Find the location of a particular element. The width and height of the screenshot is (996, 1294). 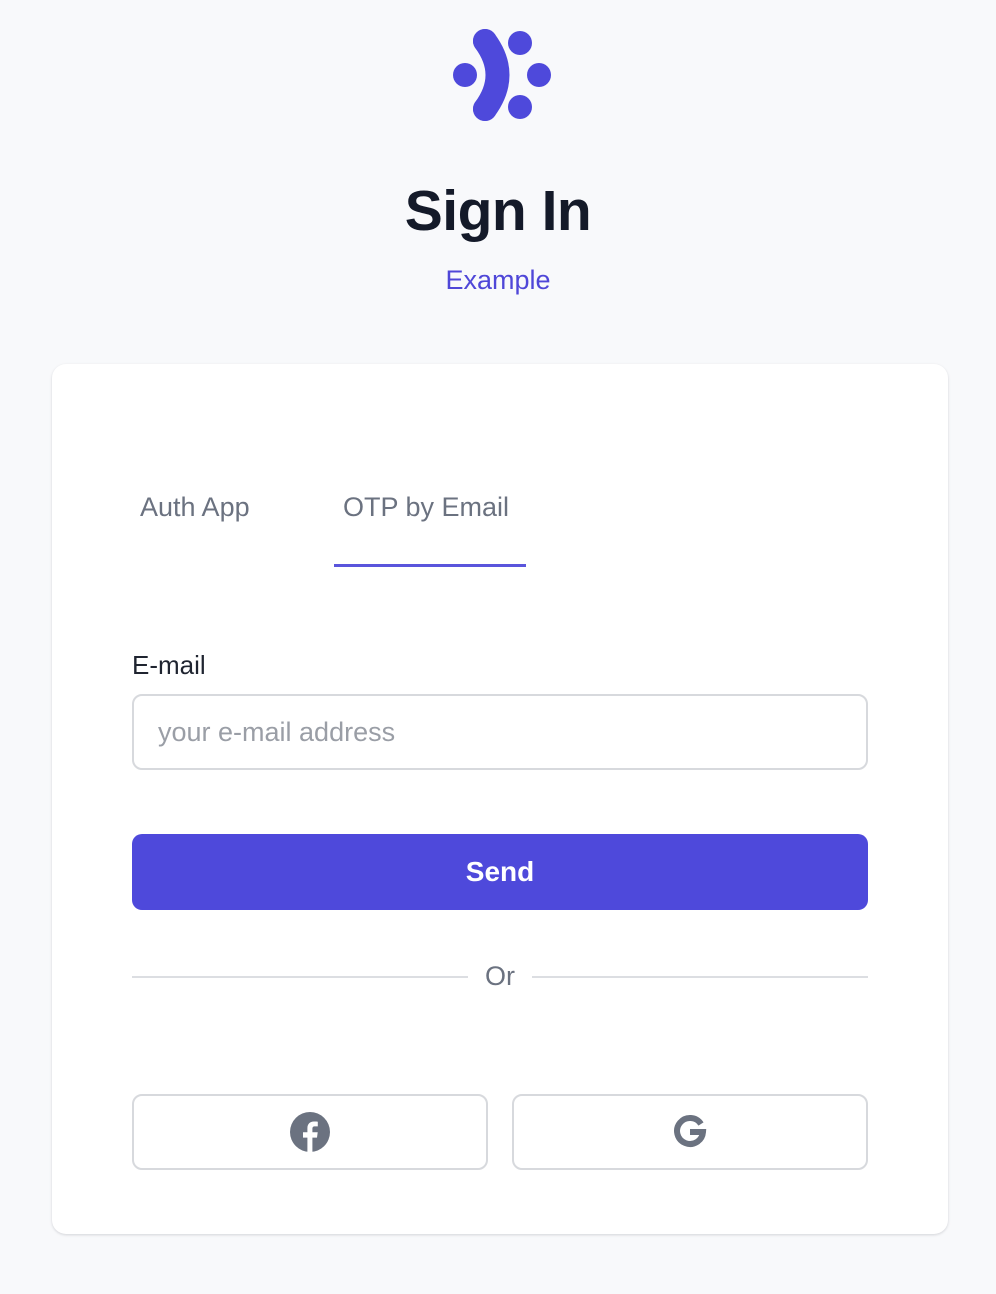

facebook-icon is located at coordinates (310, 1132).